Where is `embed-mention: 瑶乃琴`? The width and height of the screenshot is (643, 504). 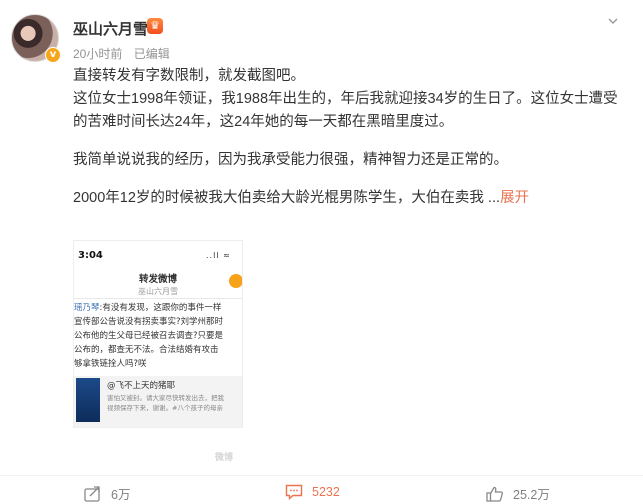 embed-mention: 瑶乃琴 is located at coordinates (87, 308).